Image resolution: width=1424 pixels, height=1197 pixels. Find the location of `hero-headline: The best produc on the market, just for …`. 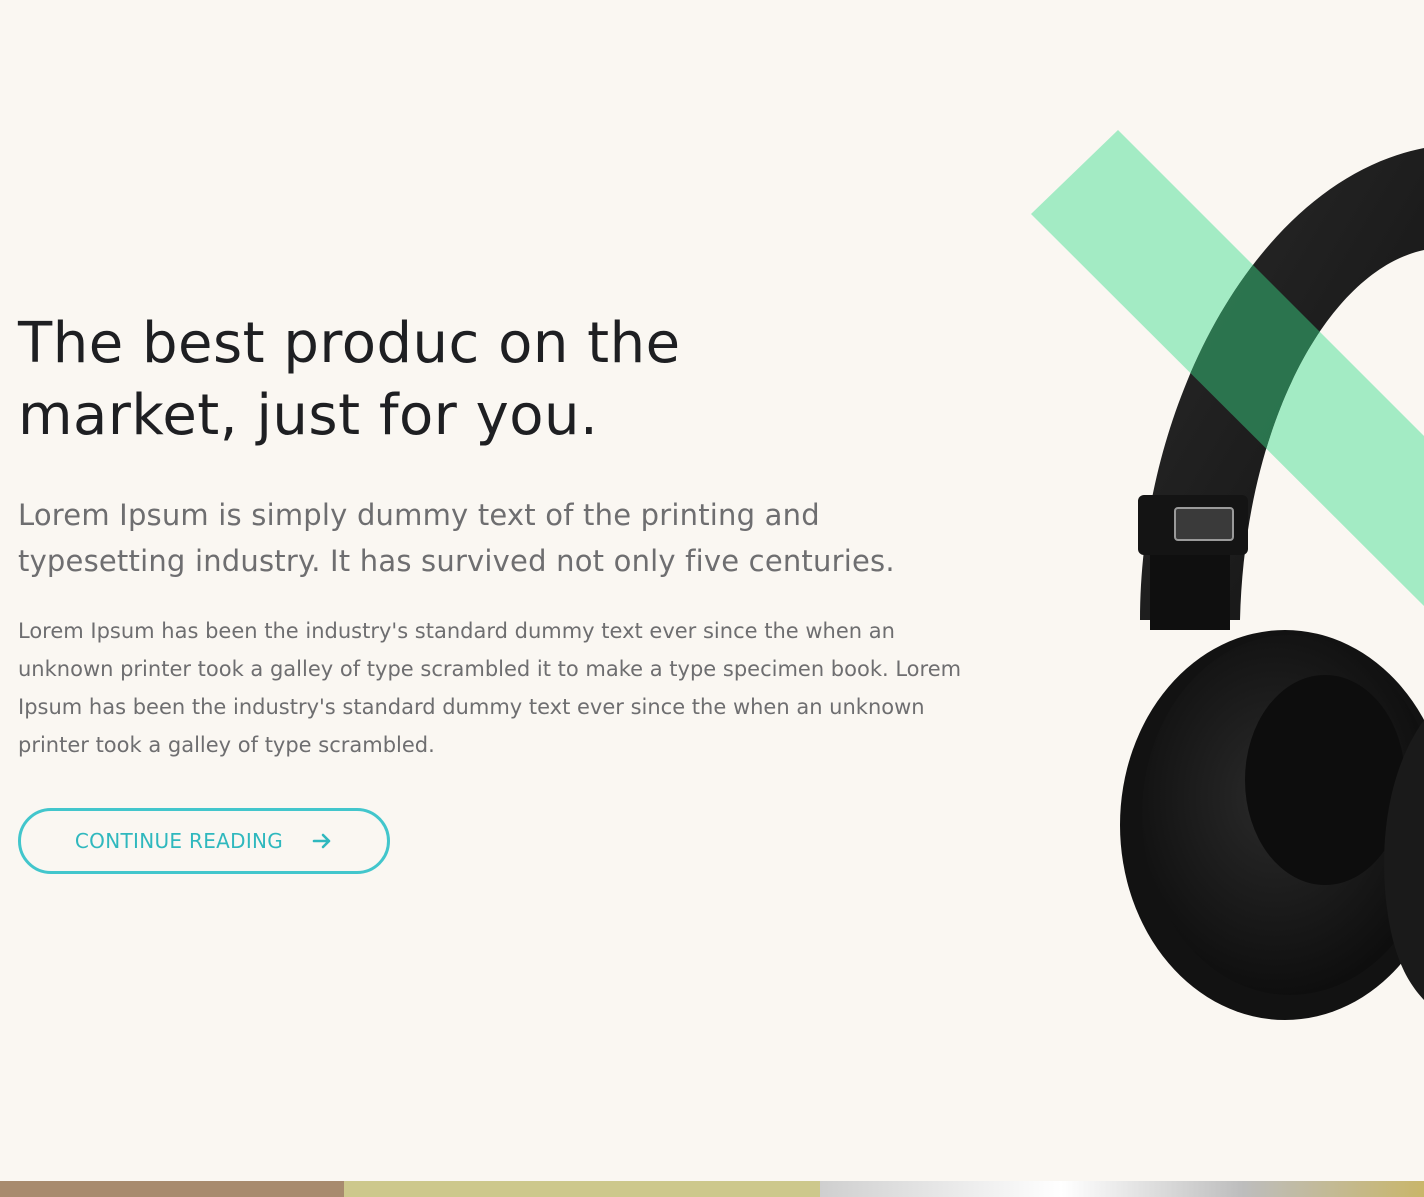

hero-headline: The best produc on the market, just for … is located at coordinates (349, 379).